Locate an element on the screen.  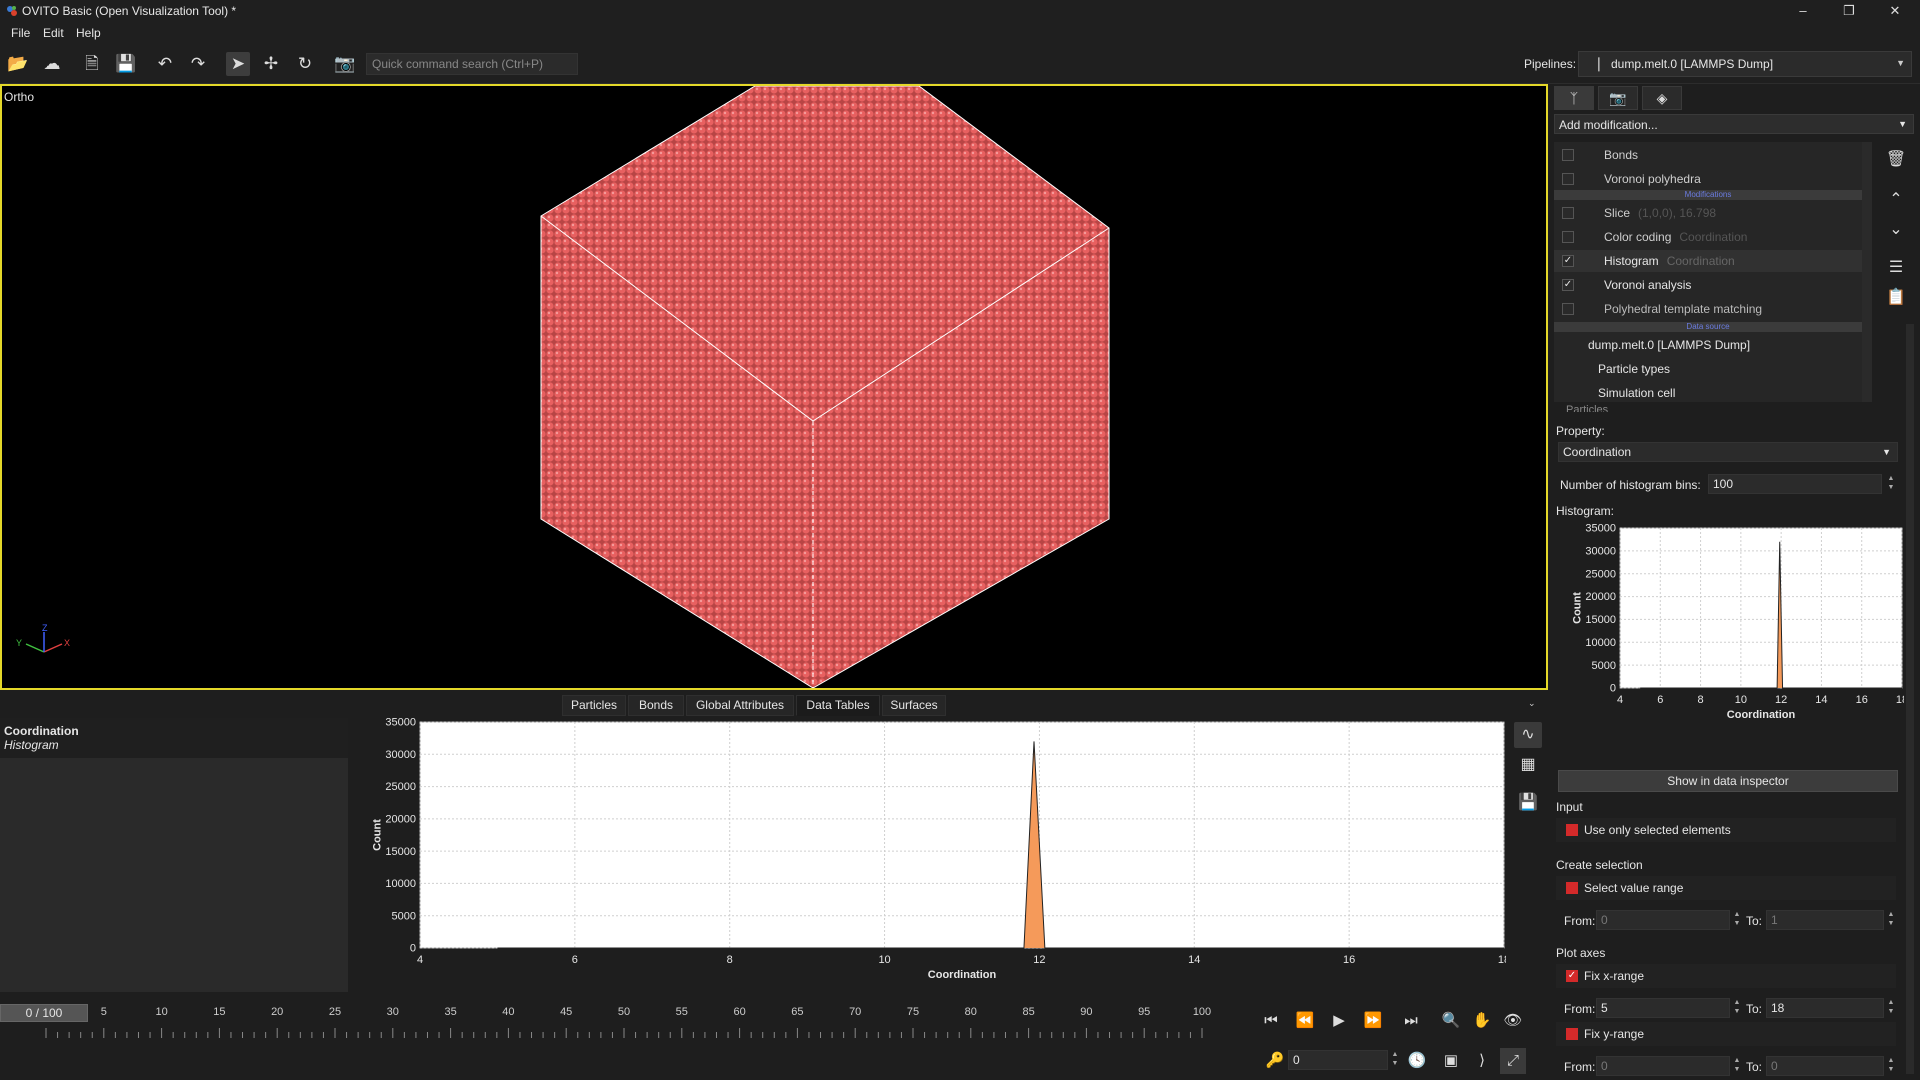
histogram-checkbox: ✓ is located at coordinates (1568, 261).